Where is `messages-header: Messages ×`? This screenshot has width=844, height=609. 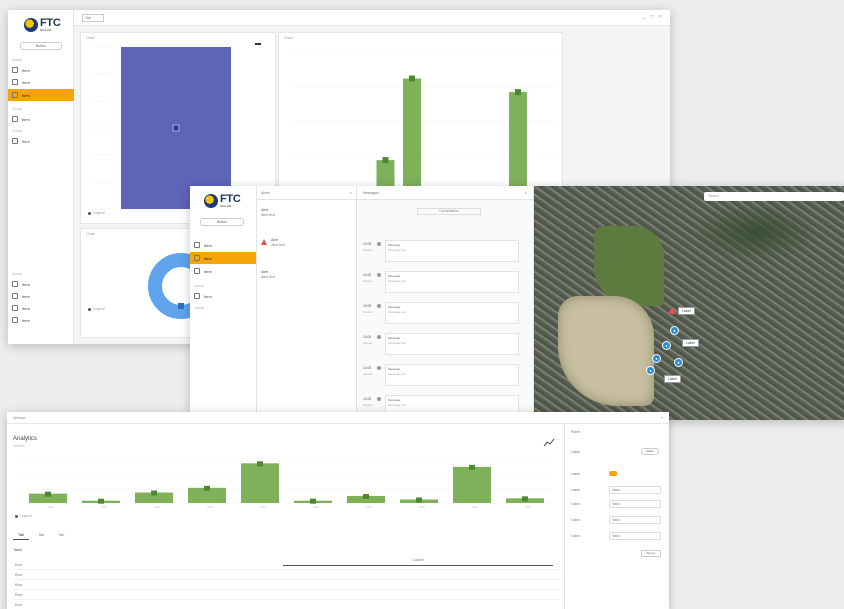
messages-header: Messages × is located at coordinates (445, 193).